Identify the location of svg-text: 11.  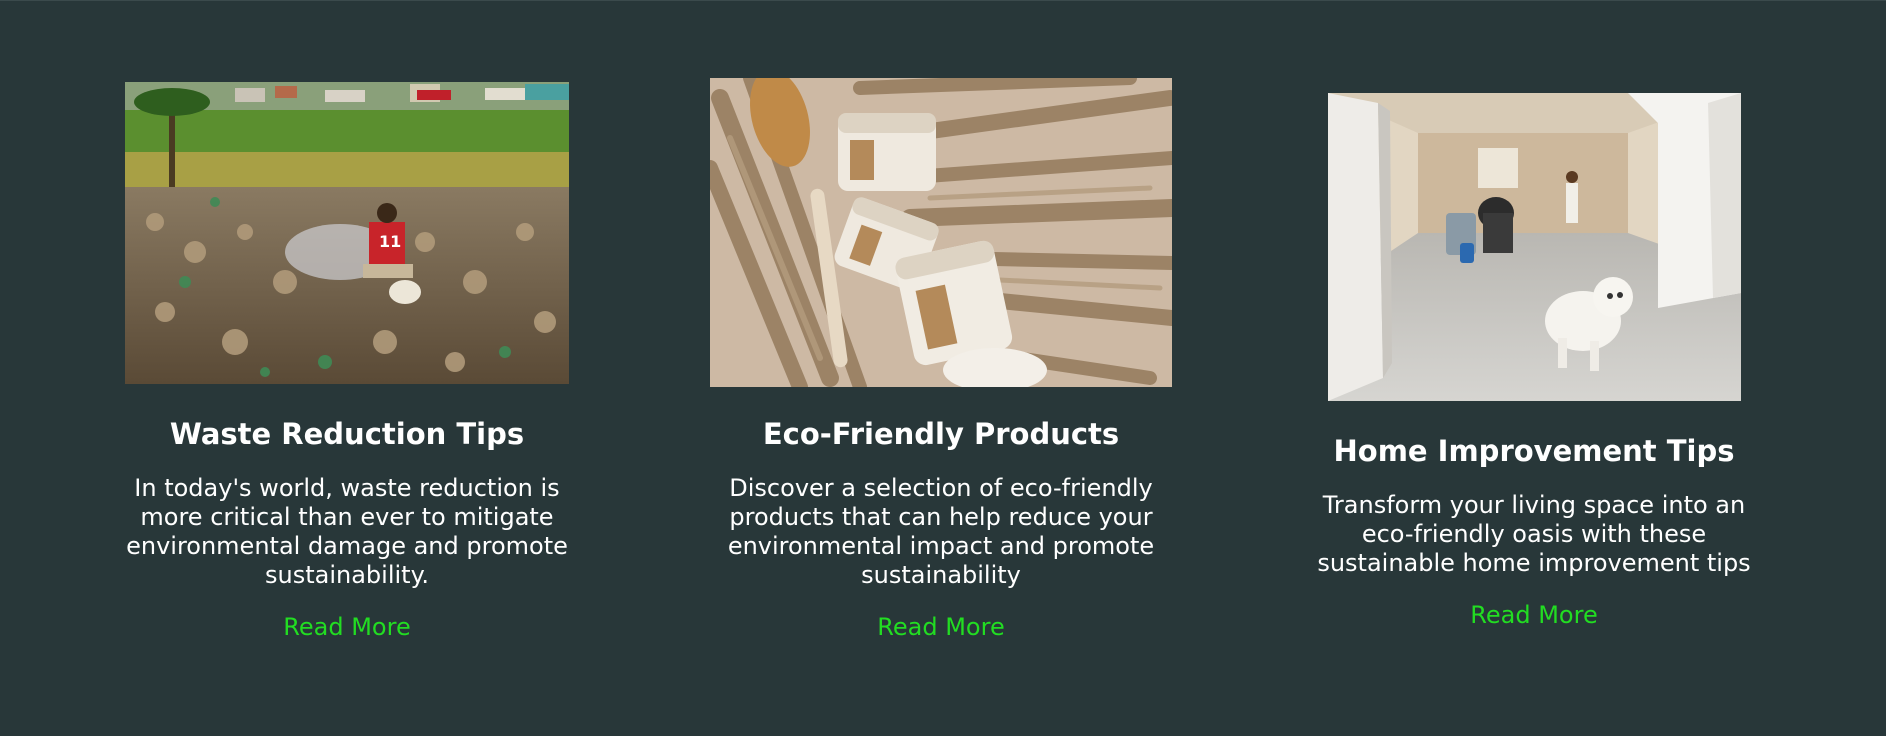
(390, 241).